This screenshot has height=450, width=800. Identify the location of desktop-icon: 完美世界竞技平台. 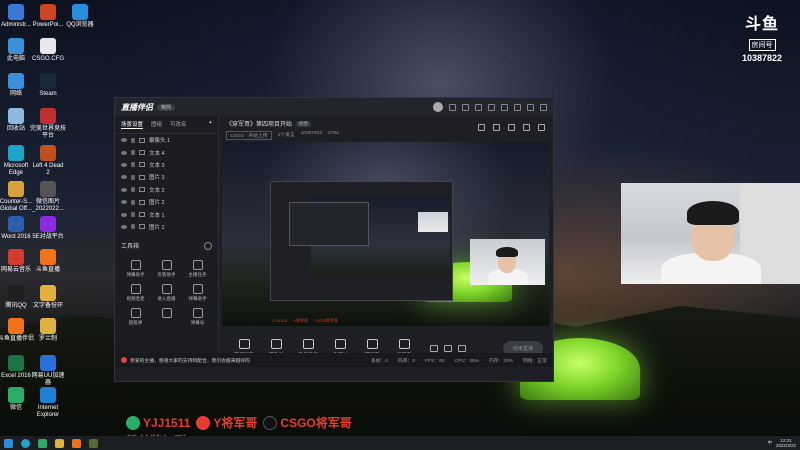
(48, 124).